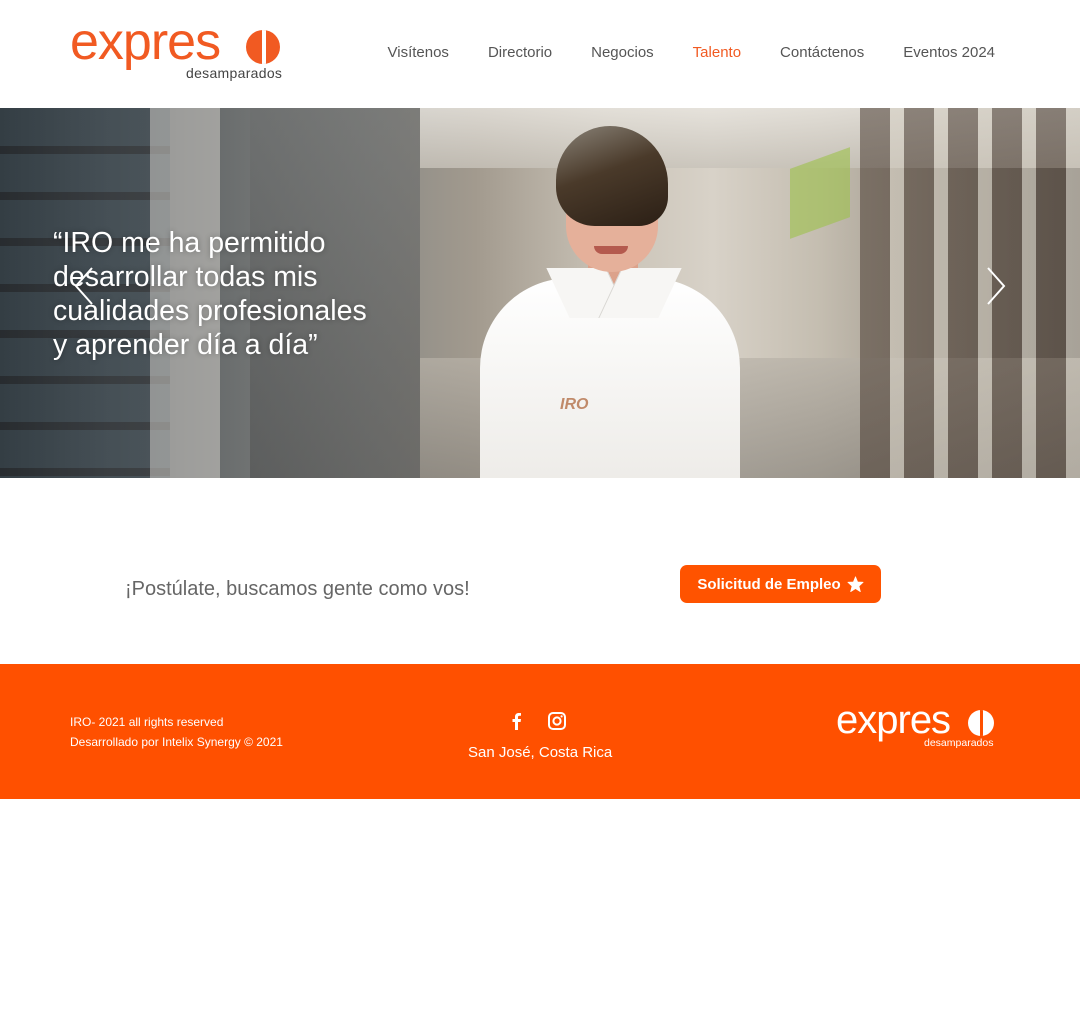 This screenshot has height=1024, width=1080. Describe the element at coordinates (185, 277) in the screenshot. I see `hero-quote-line: desarrollar todas mis` at that location.